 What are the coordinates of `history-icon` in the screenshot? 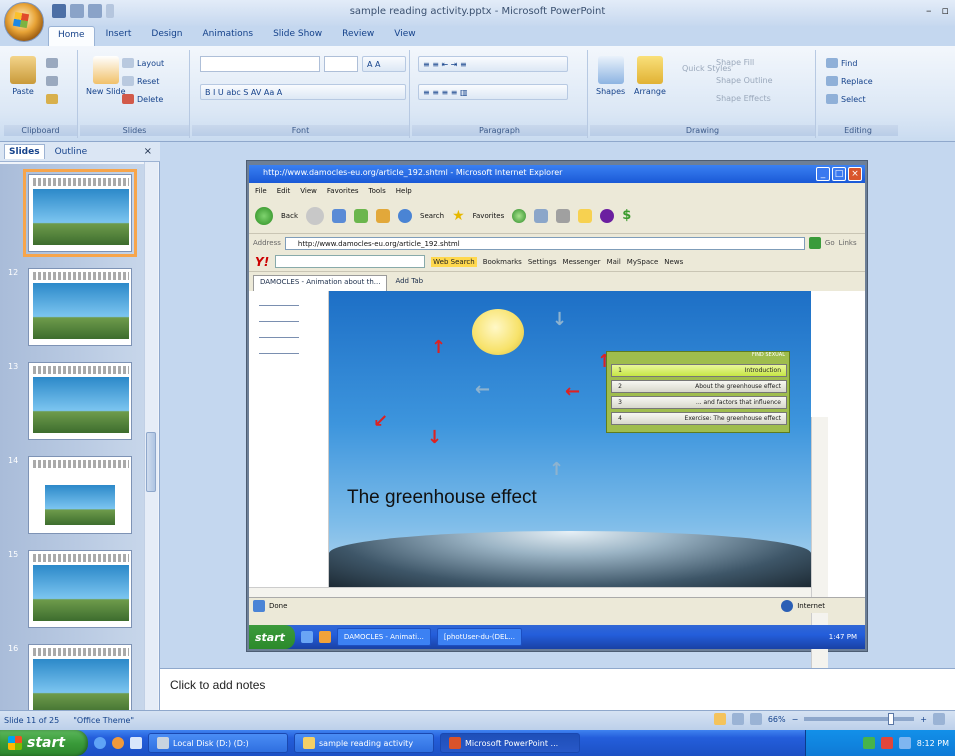 It's located at (519, 215).